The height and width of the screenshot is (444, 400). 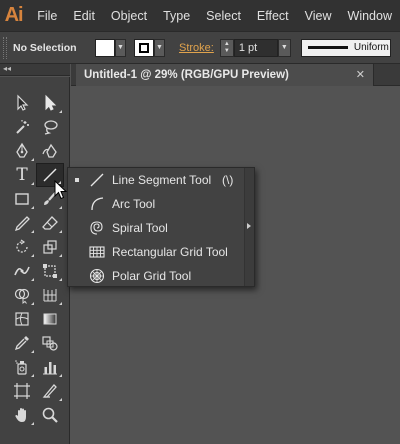 I want to click on pencil-tool-icon, so click(x=22, y=224).